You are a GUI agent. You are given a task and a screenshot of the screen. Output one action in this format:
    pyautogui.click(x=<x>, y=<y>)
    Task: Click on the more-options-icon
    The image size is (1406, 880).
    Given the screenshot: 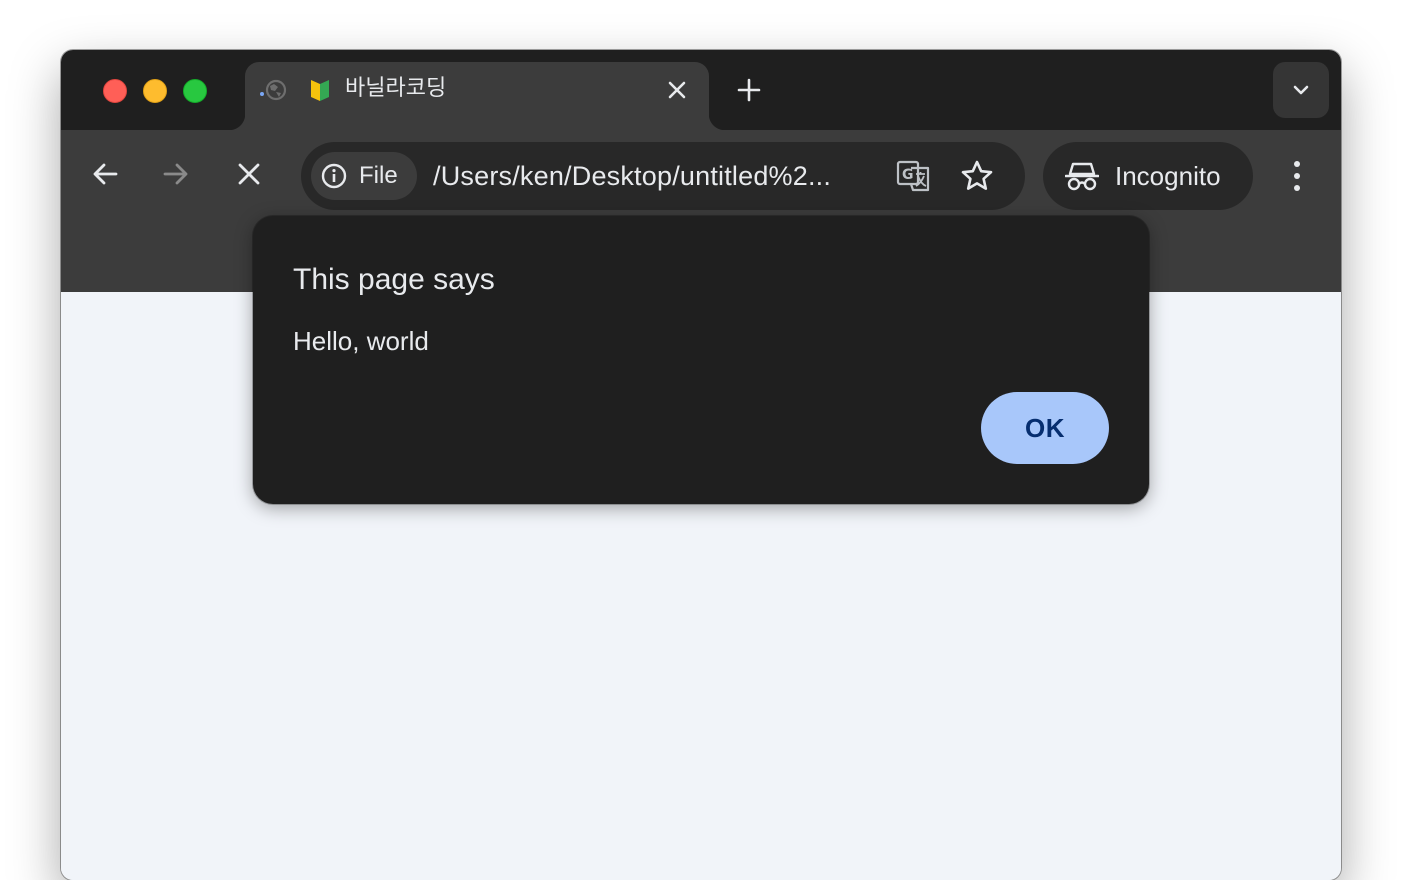 What is the action you would take?
    pyautogui.click(x=1297, y=176)
    